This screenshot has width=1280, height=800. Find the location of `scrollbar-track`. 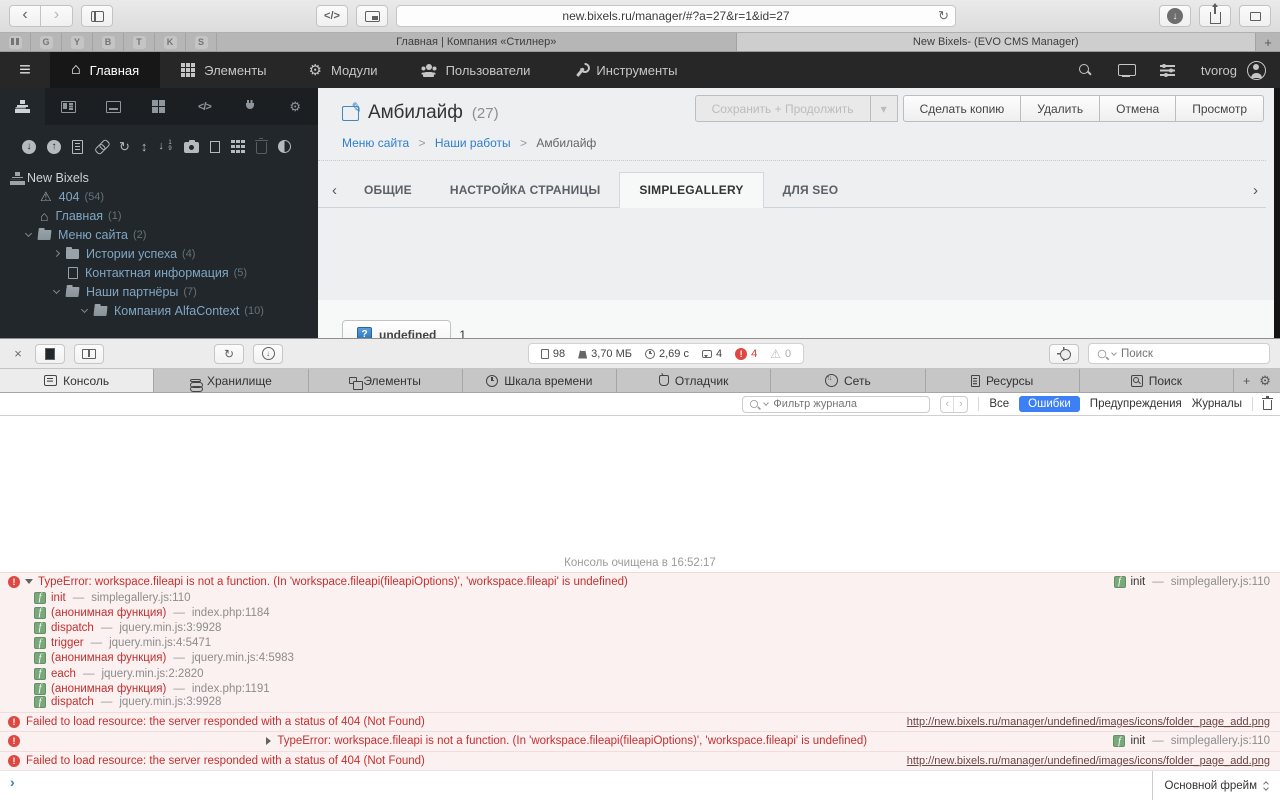

scrollbar-track is located at coordinates (1277, 213).